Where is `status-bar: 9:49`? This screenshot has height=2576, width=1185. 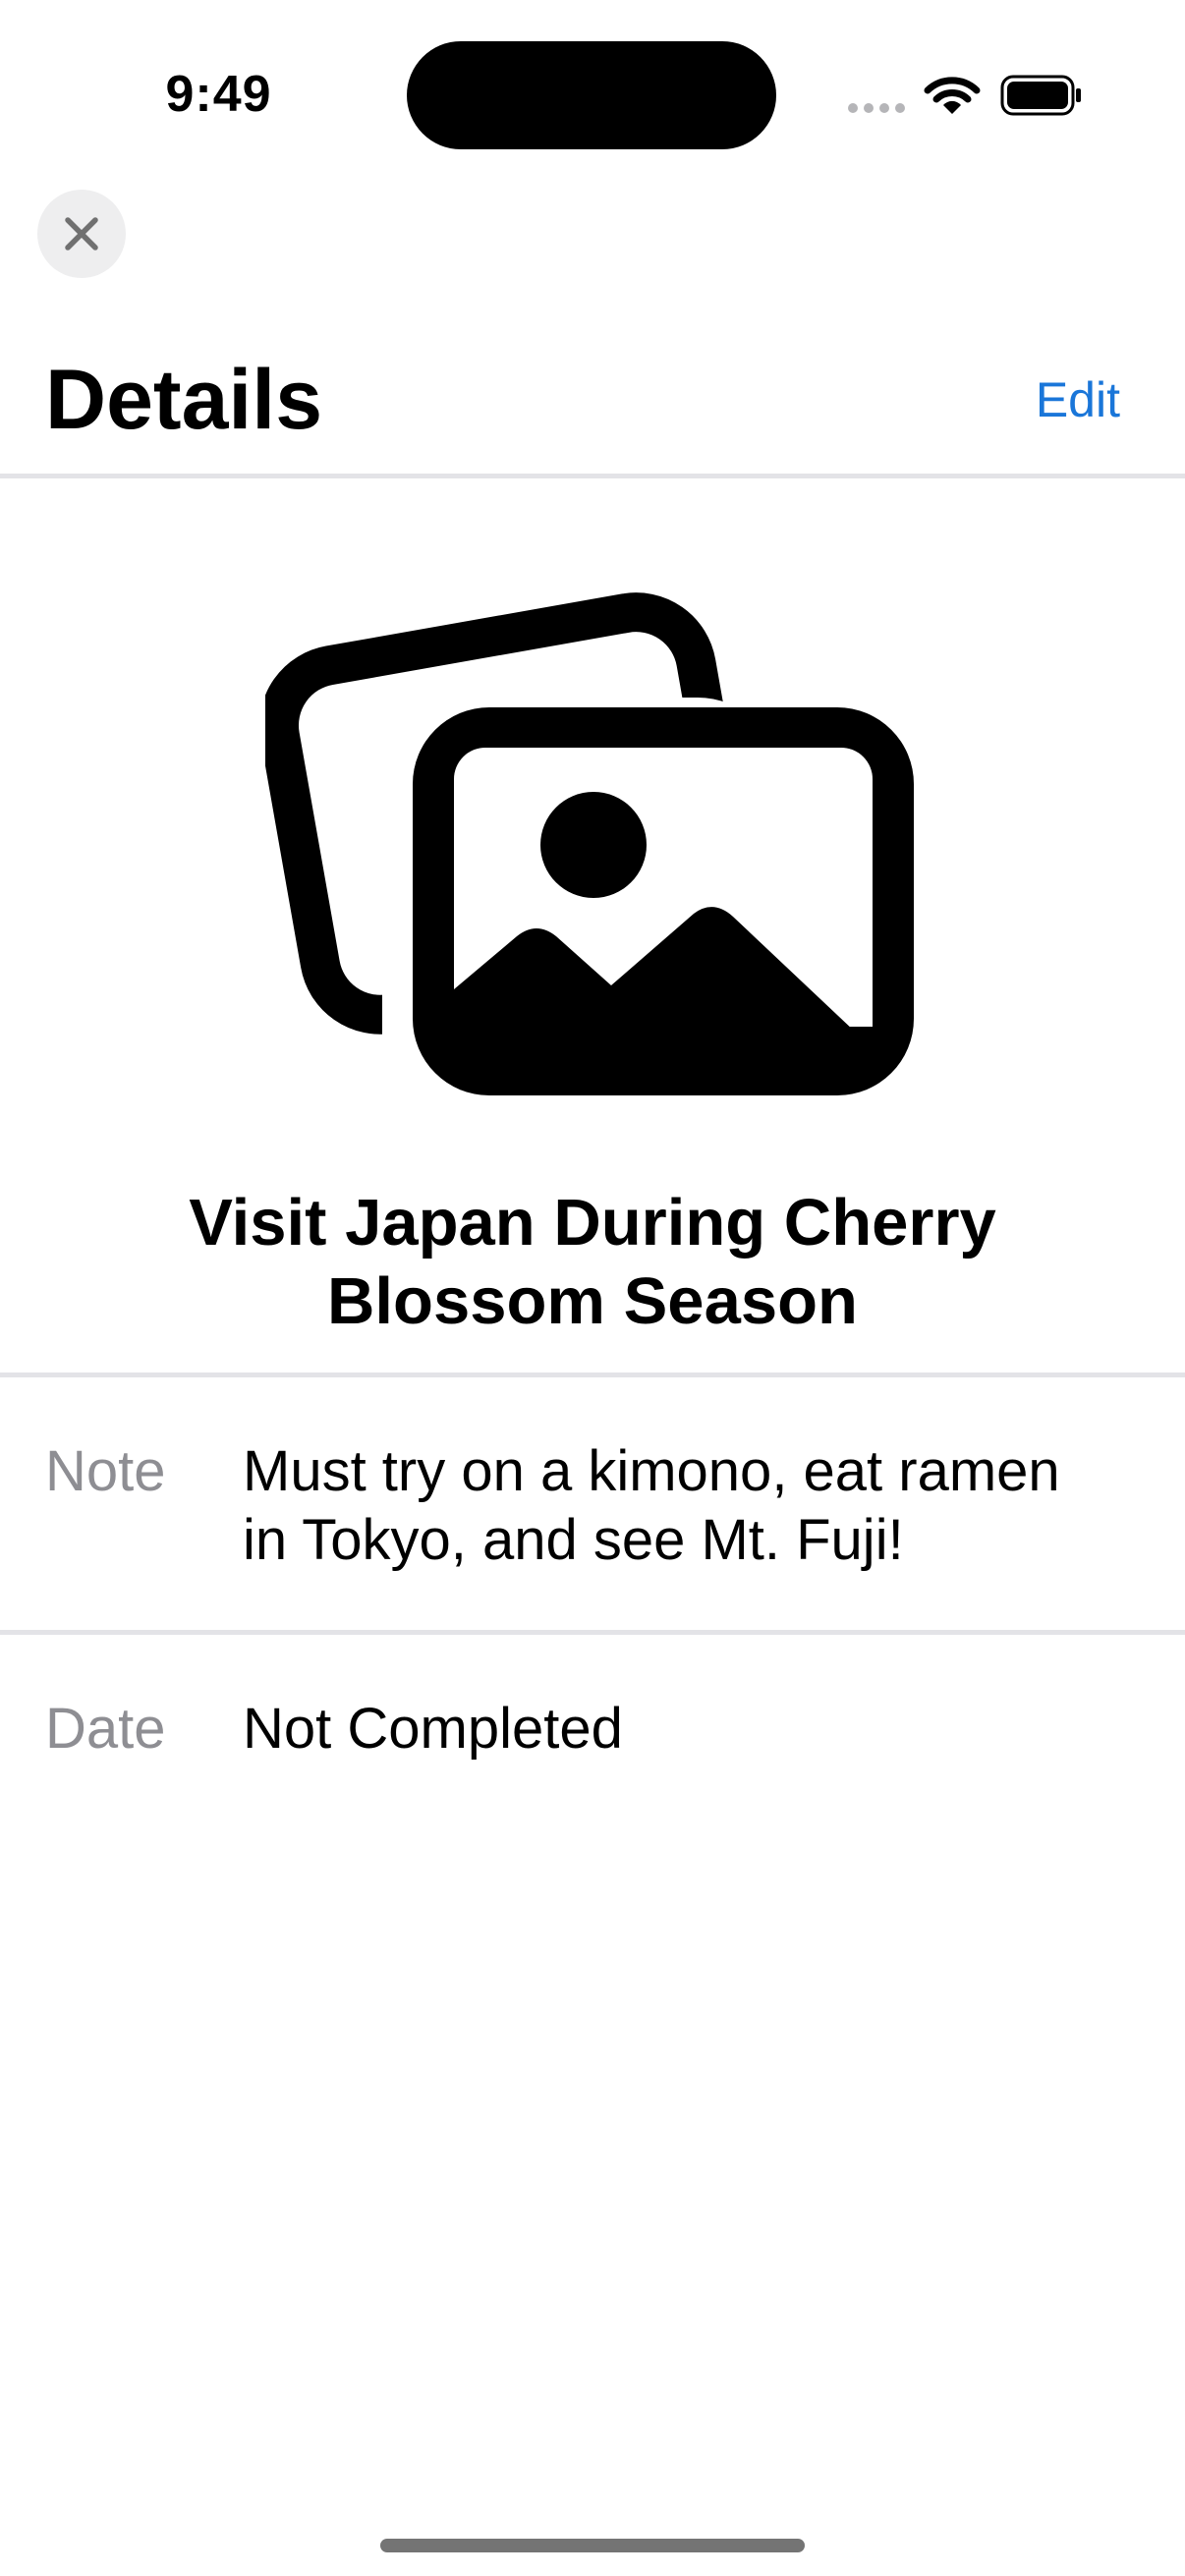
status-bar: 9:49 is located at coordinates (592, 93).